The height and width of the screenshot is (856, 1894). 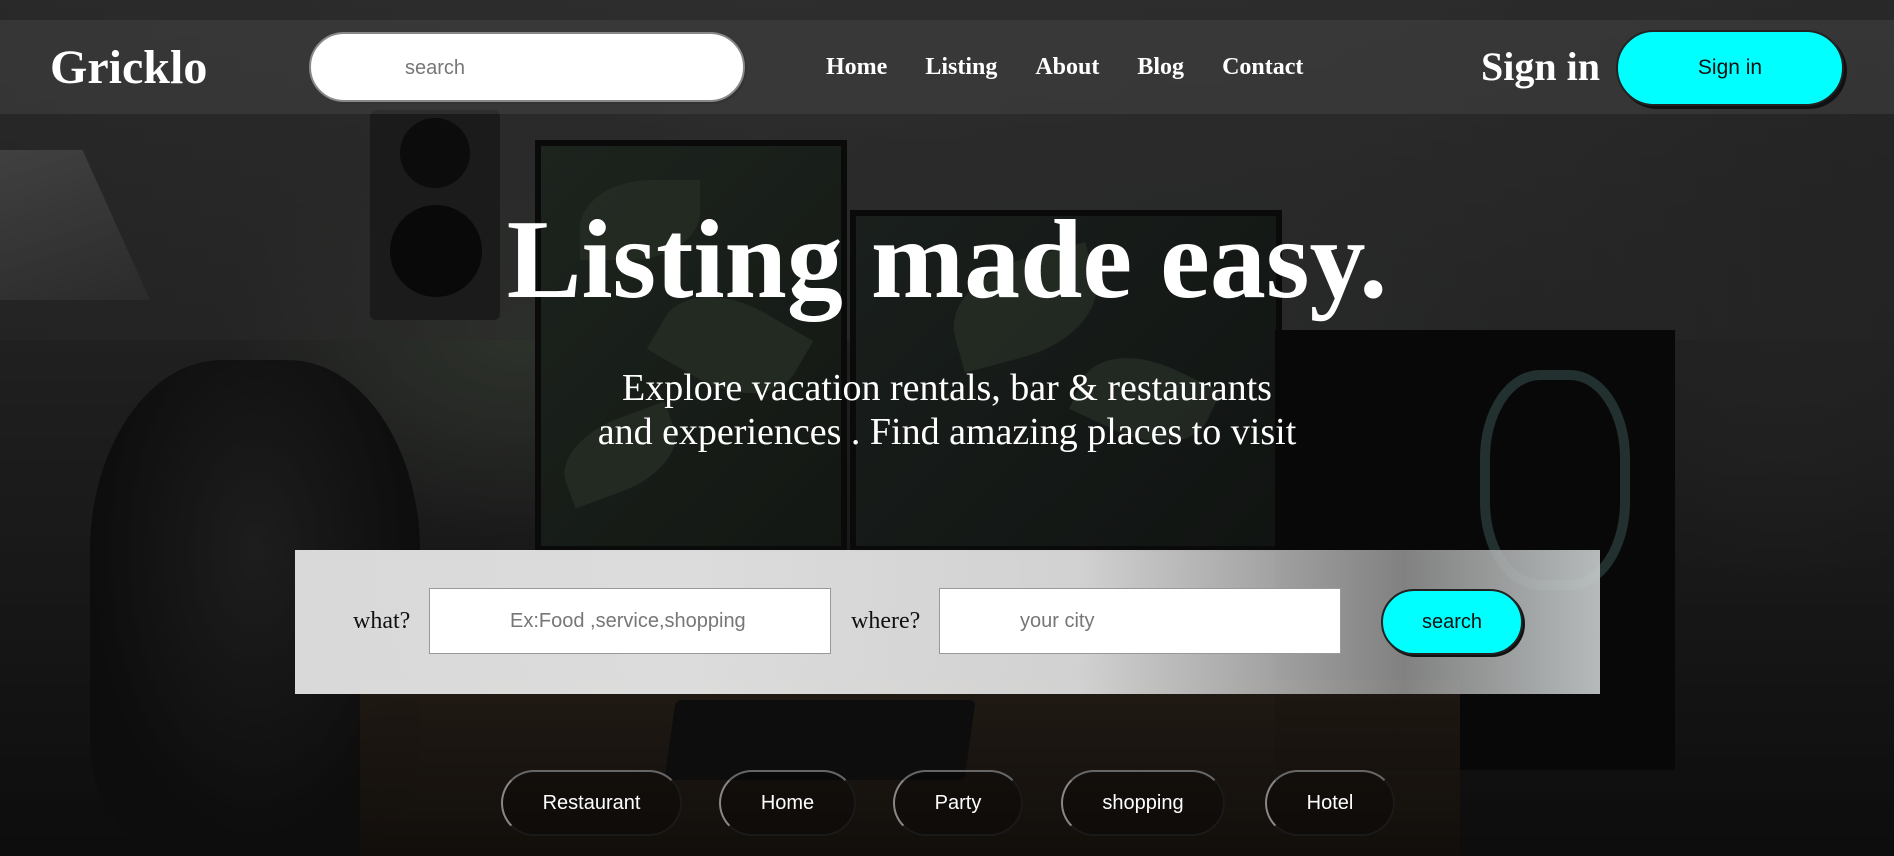 What do you see at coordinates (1330, 803) in the screenshot?
I see `category-hotel: Hotel` at bounding box center [1330, 803].